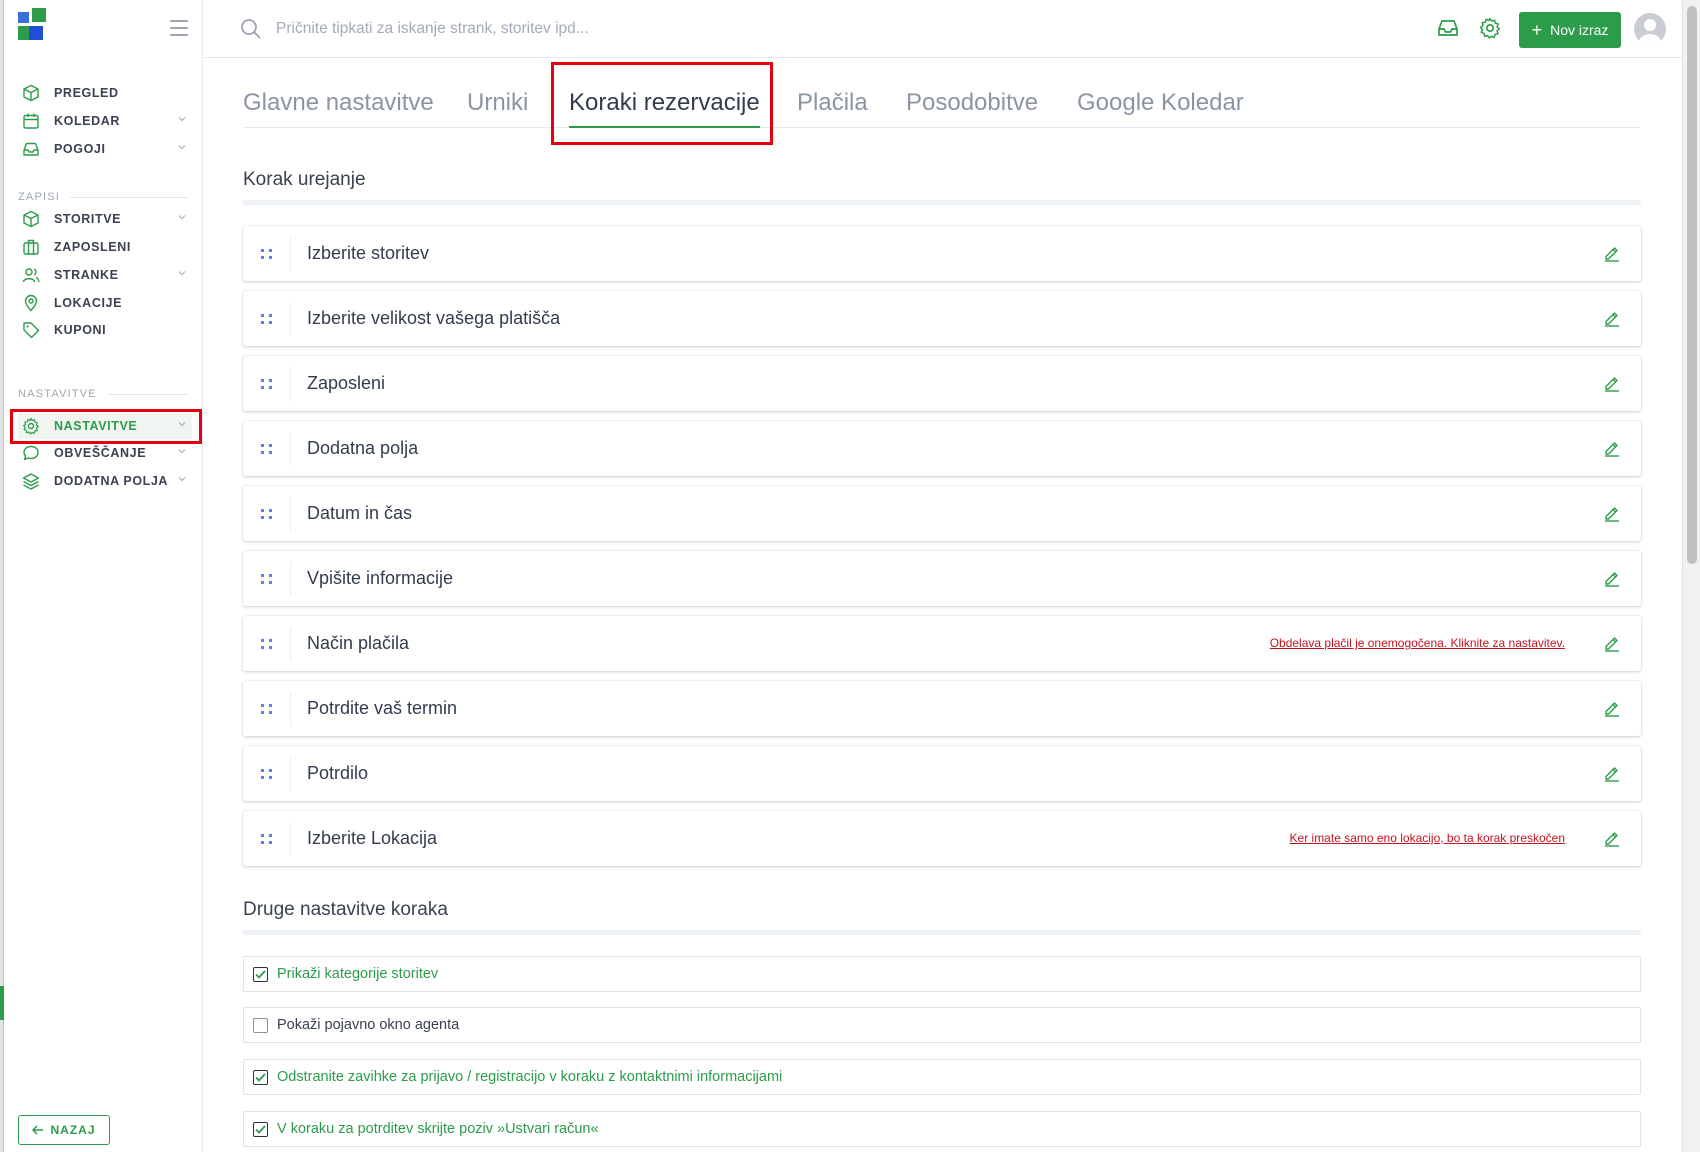 The width and height of the screenshot is (1700, 1152). What do you see at coordinates (111, 481) in the screenshot?
I see `sidebar-item-label: DODATNA POLJA` at bounding box center [111, 481].